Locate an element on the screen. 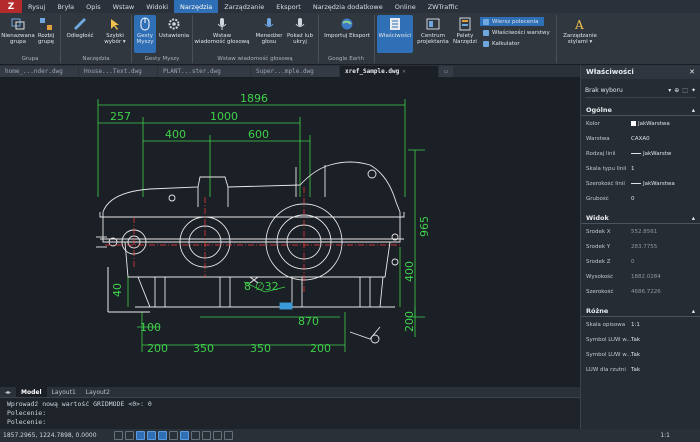 Image resolution: width=700 pixels, height=442 pixels. menu-rysuj: Rysuj is located at coordinates (36, 6).